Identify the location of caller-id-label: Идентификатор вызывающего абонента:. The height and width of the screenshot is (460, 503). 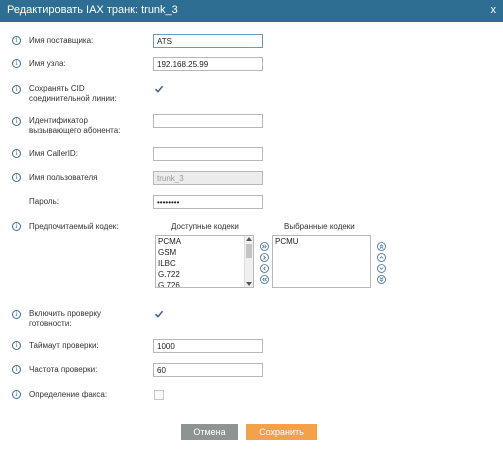
(89, 126).